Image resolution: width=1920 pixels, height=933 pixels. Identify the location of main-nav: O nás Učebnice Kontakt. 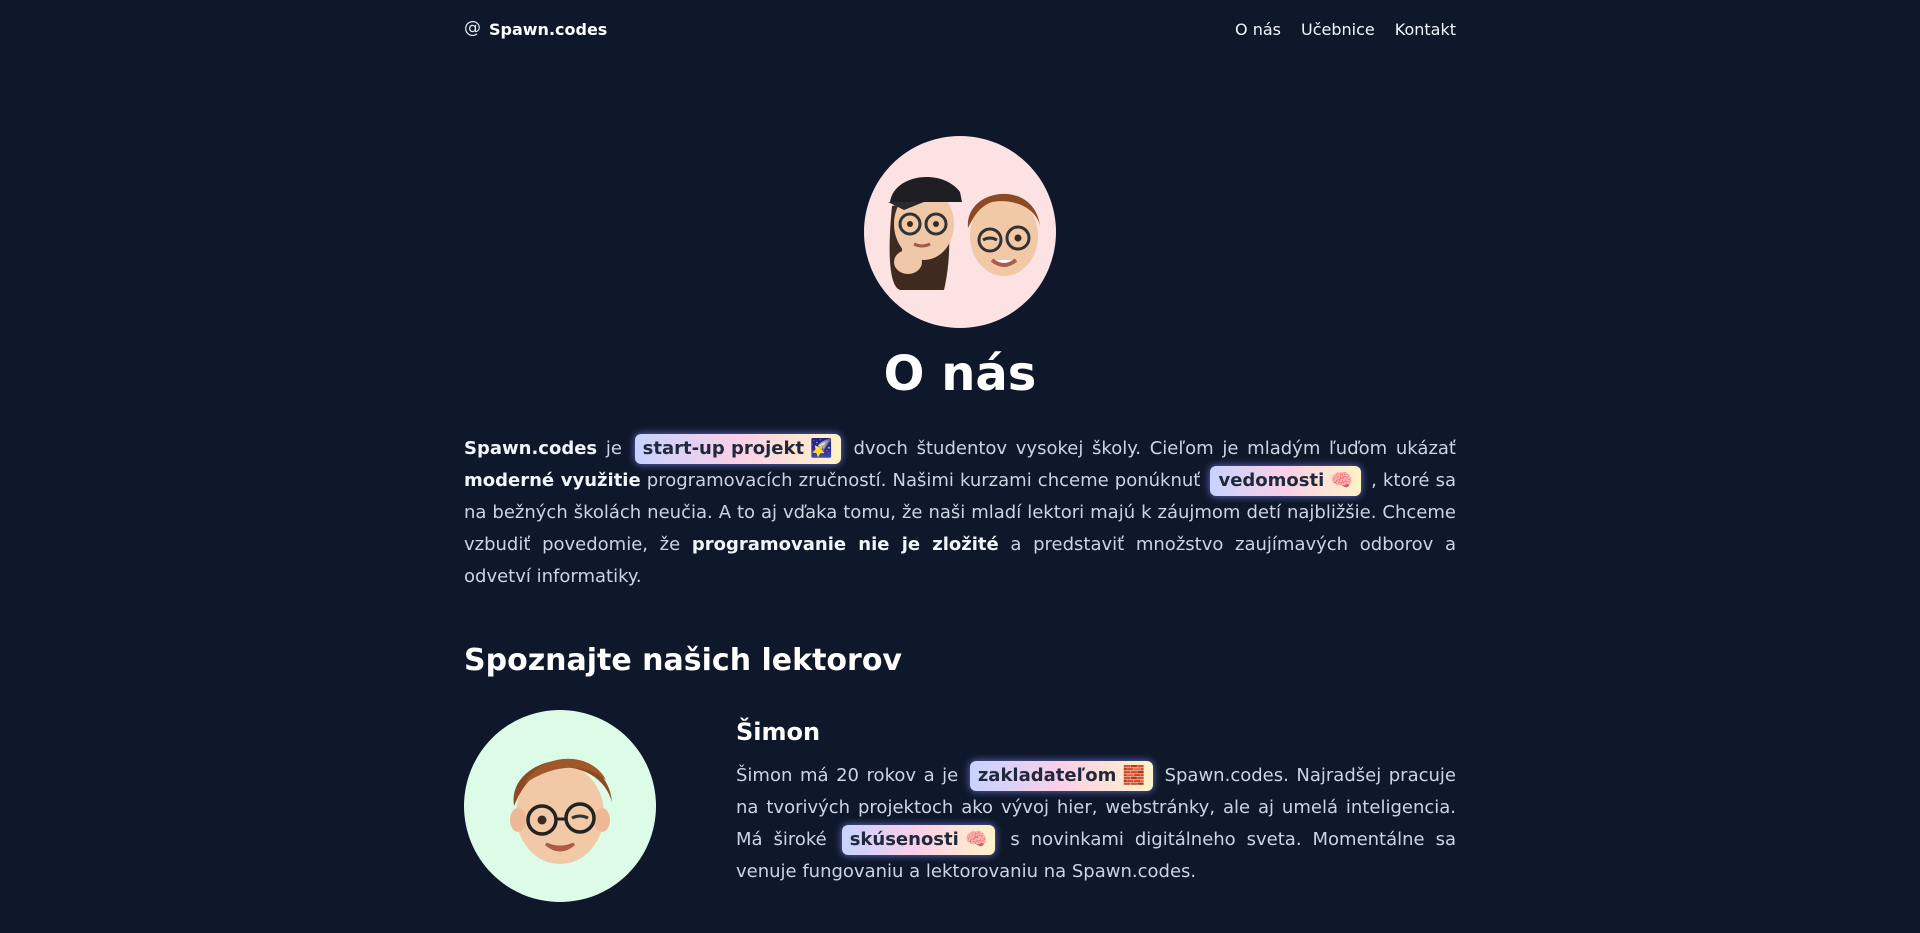
(1345, 29).